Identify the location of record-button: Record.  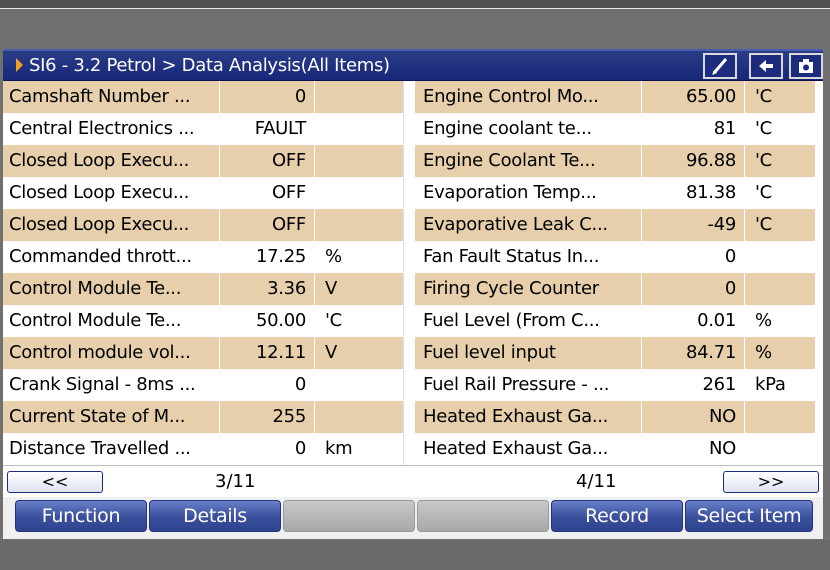
(617, 516).